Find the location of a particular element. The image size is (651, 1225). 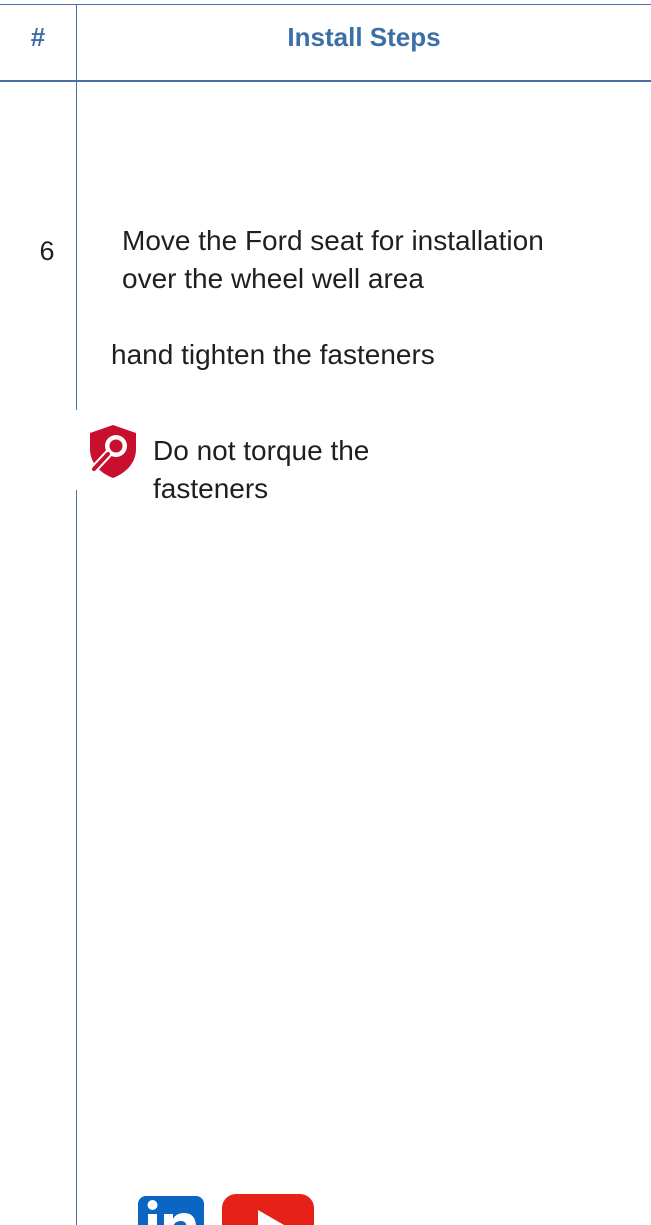

linkedin-icon is located at coordinates (171, 1210).